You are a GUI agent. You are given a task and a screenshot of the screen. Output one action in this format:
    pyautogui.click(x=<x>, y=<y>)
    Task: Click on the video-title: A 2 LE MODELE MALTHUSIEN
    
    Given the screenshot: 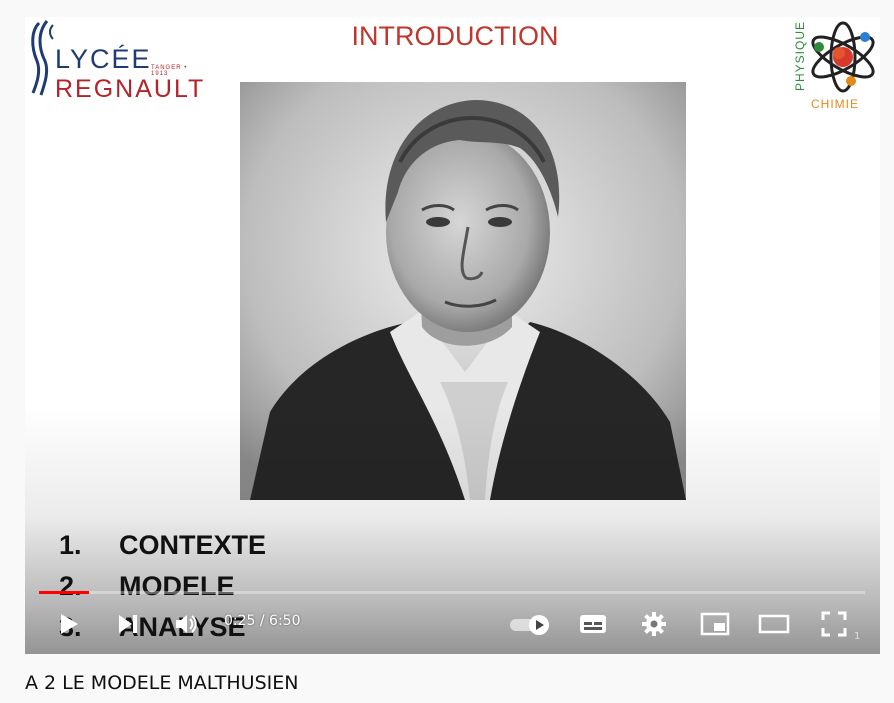 What is the action you would take?
    pyautogui.click(x=162, y=683)
    